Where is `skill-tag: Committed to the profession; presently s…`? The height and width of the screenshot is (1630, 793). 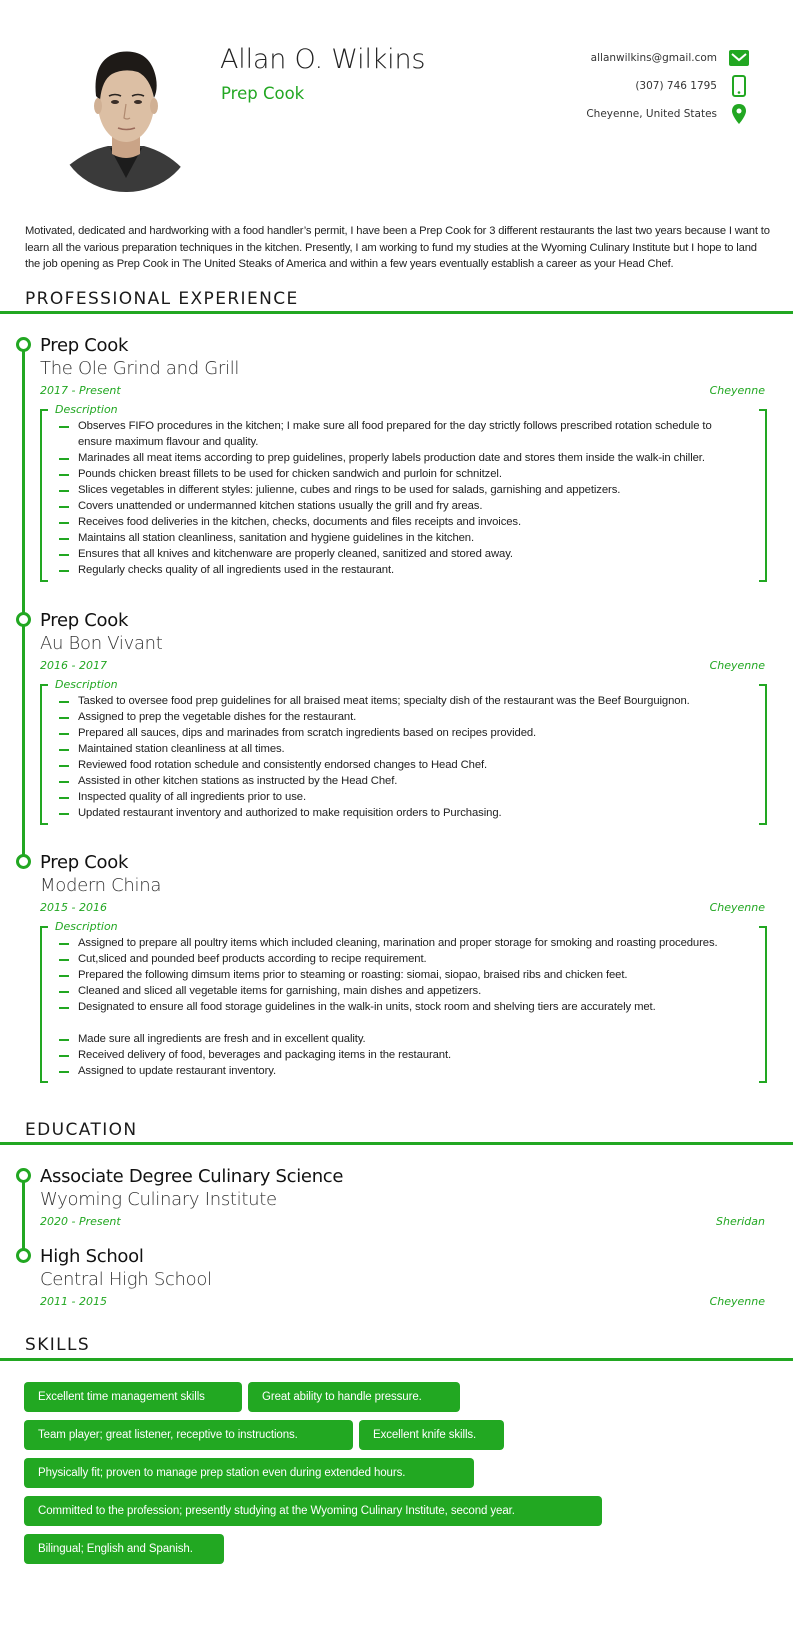
skill-tag: Committed to the profession; presently s… is located at coordinates (313, 1511).